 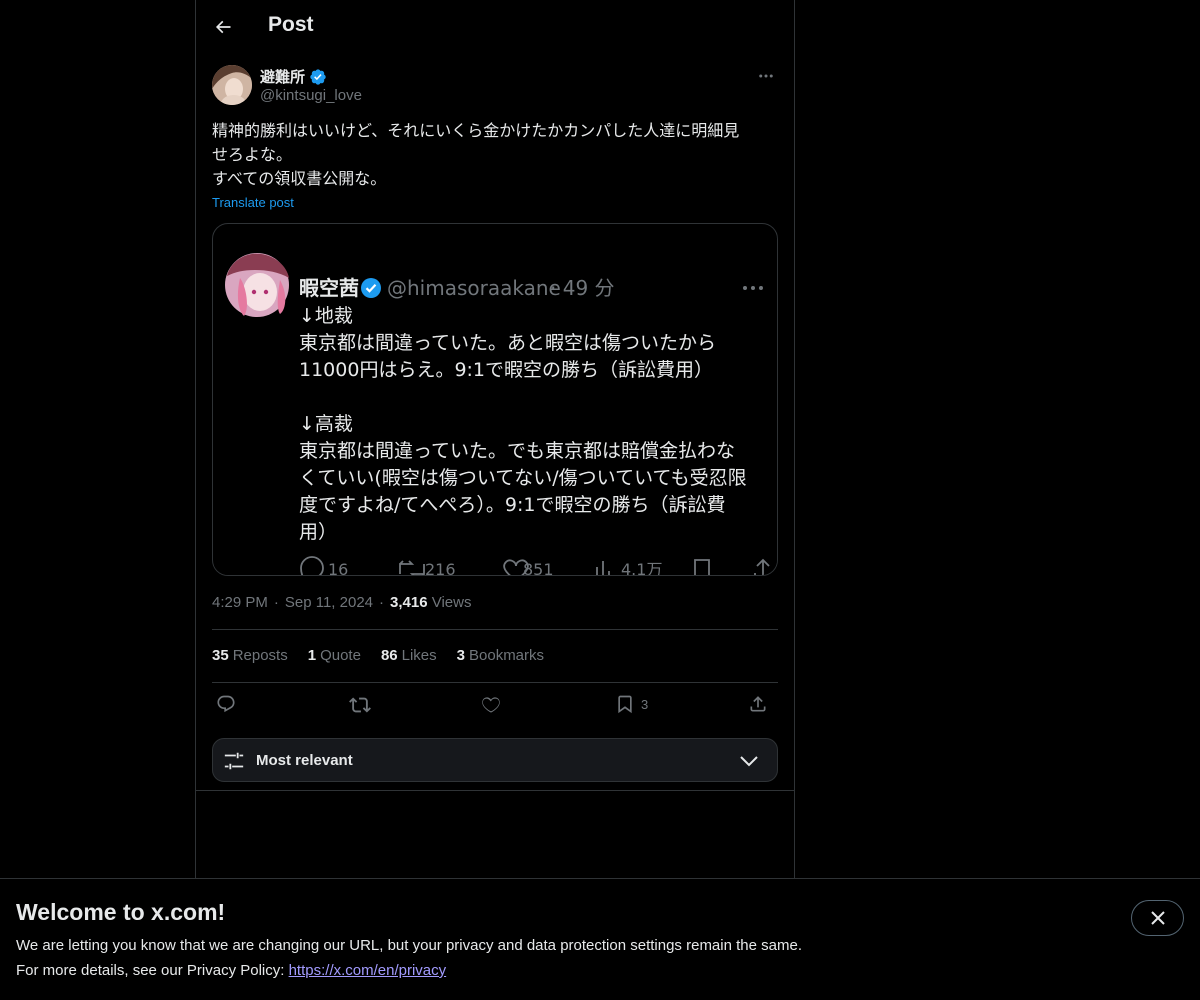 I want to click on handle: @kintsugi_love, so click(x=311, y=95).